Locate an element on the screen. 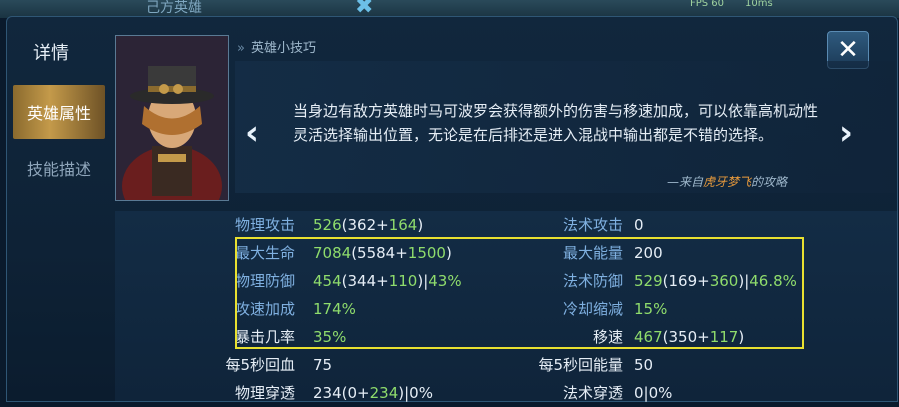 The height and width of the screenshot is (407, 899). right-stat-label: 法术攻击 is located at coordinates (592, 225).